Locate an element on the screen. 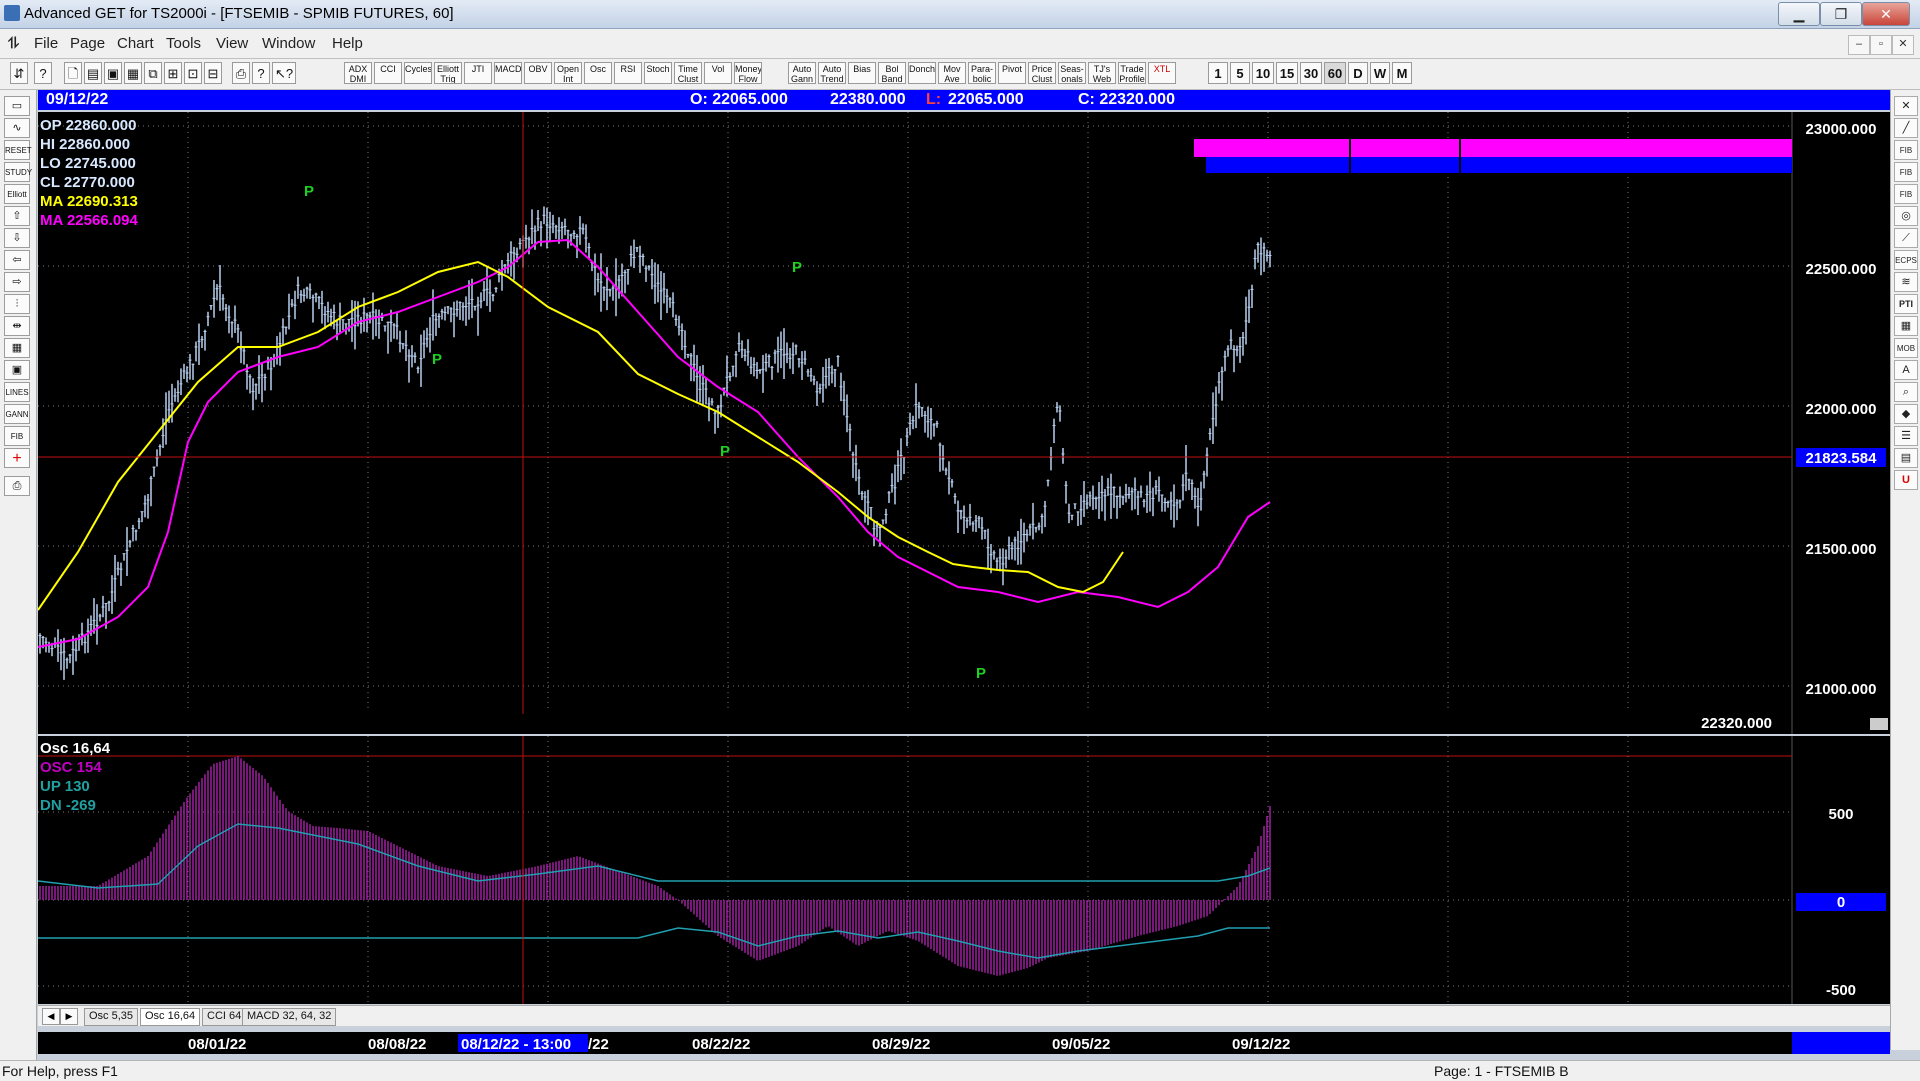  arrow-up-icon: ⇧ is located at coordinates (17, 216).